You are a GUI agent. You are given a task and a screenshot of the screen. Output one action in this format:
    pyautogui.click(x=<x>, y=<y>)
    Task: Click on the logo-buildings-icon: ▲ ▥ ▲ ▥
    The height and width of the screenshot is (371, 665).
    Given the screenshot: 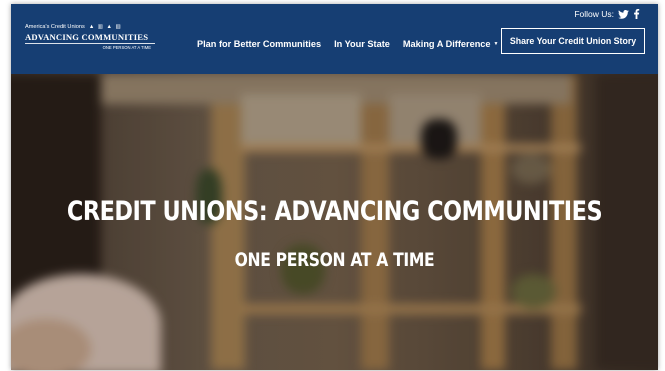 What is the action you would take?
    pyautogui.click(x=105, y=27)
    